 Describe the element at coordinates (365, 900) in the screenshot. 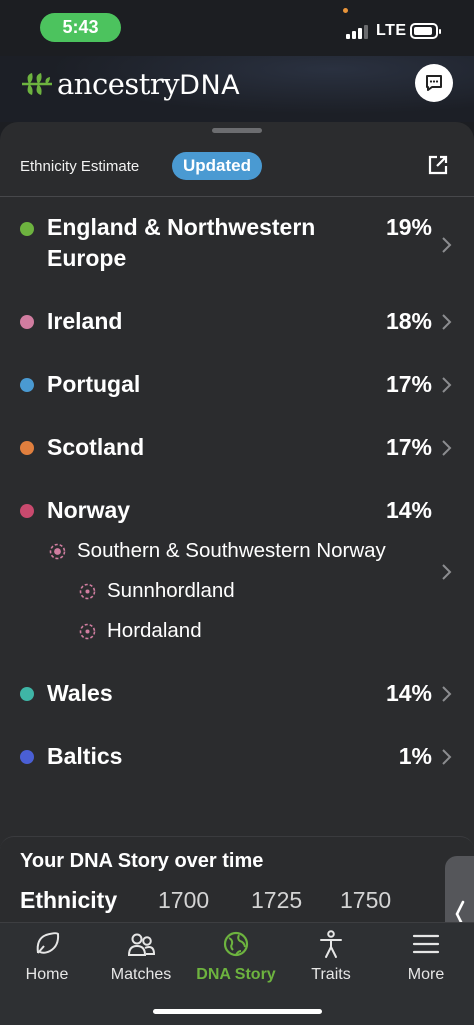

I see `tab-1750: 1750` at that location.